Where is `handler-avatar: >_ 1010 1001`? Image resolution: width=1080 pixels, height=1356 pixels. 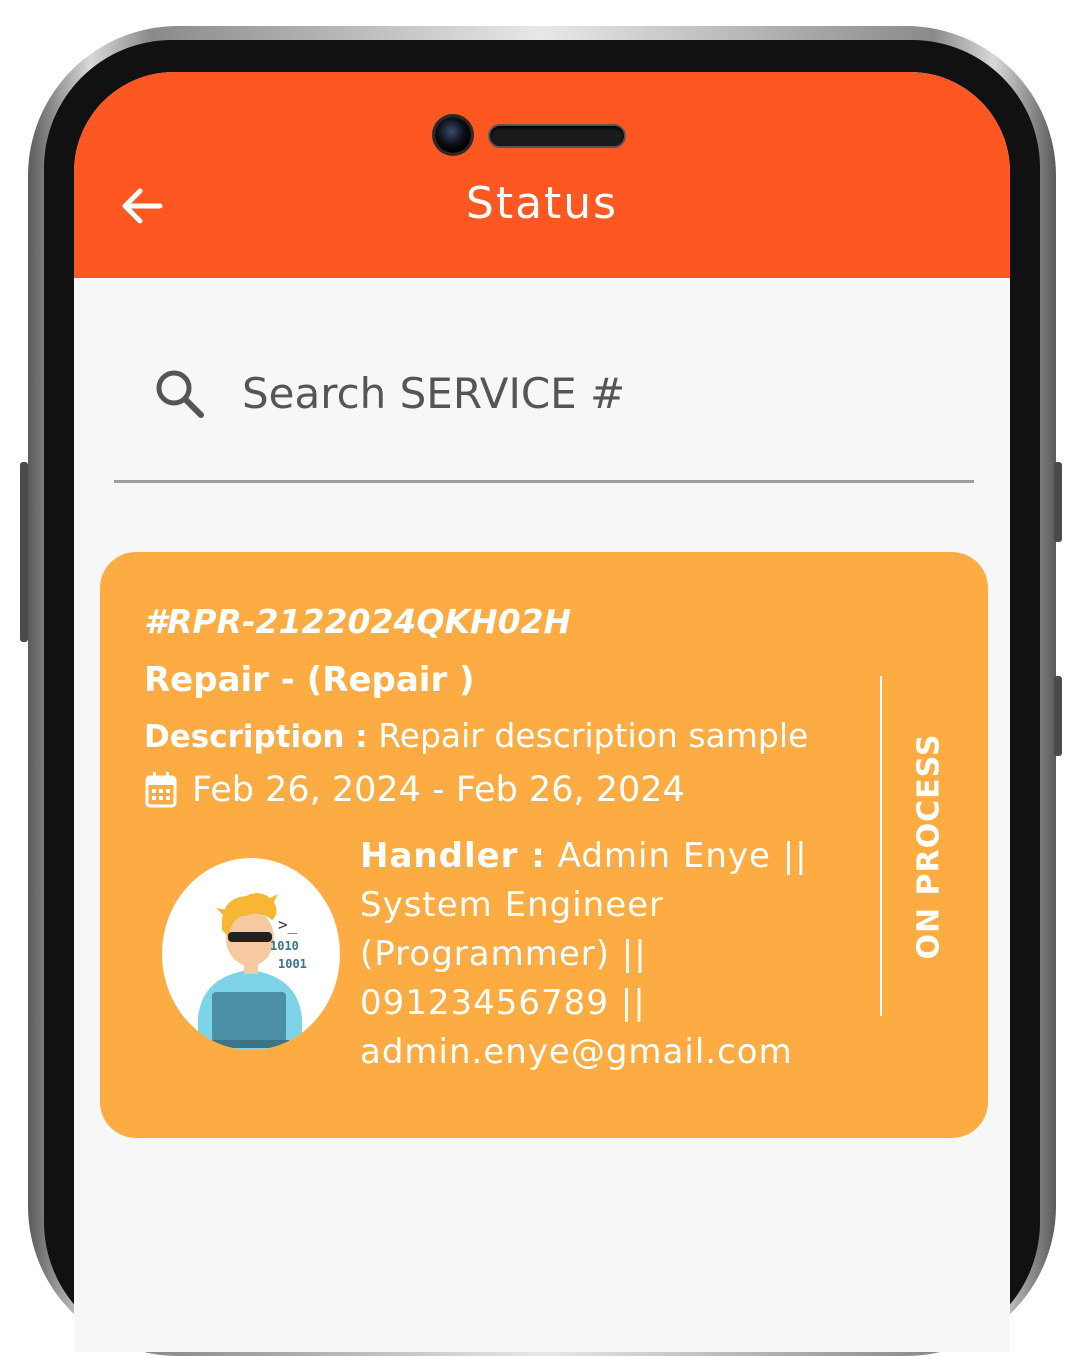
handler-avatar: >_ 1010 1001 is located at coordinates (251, 954).